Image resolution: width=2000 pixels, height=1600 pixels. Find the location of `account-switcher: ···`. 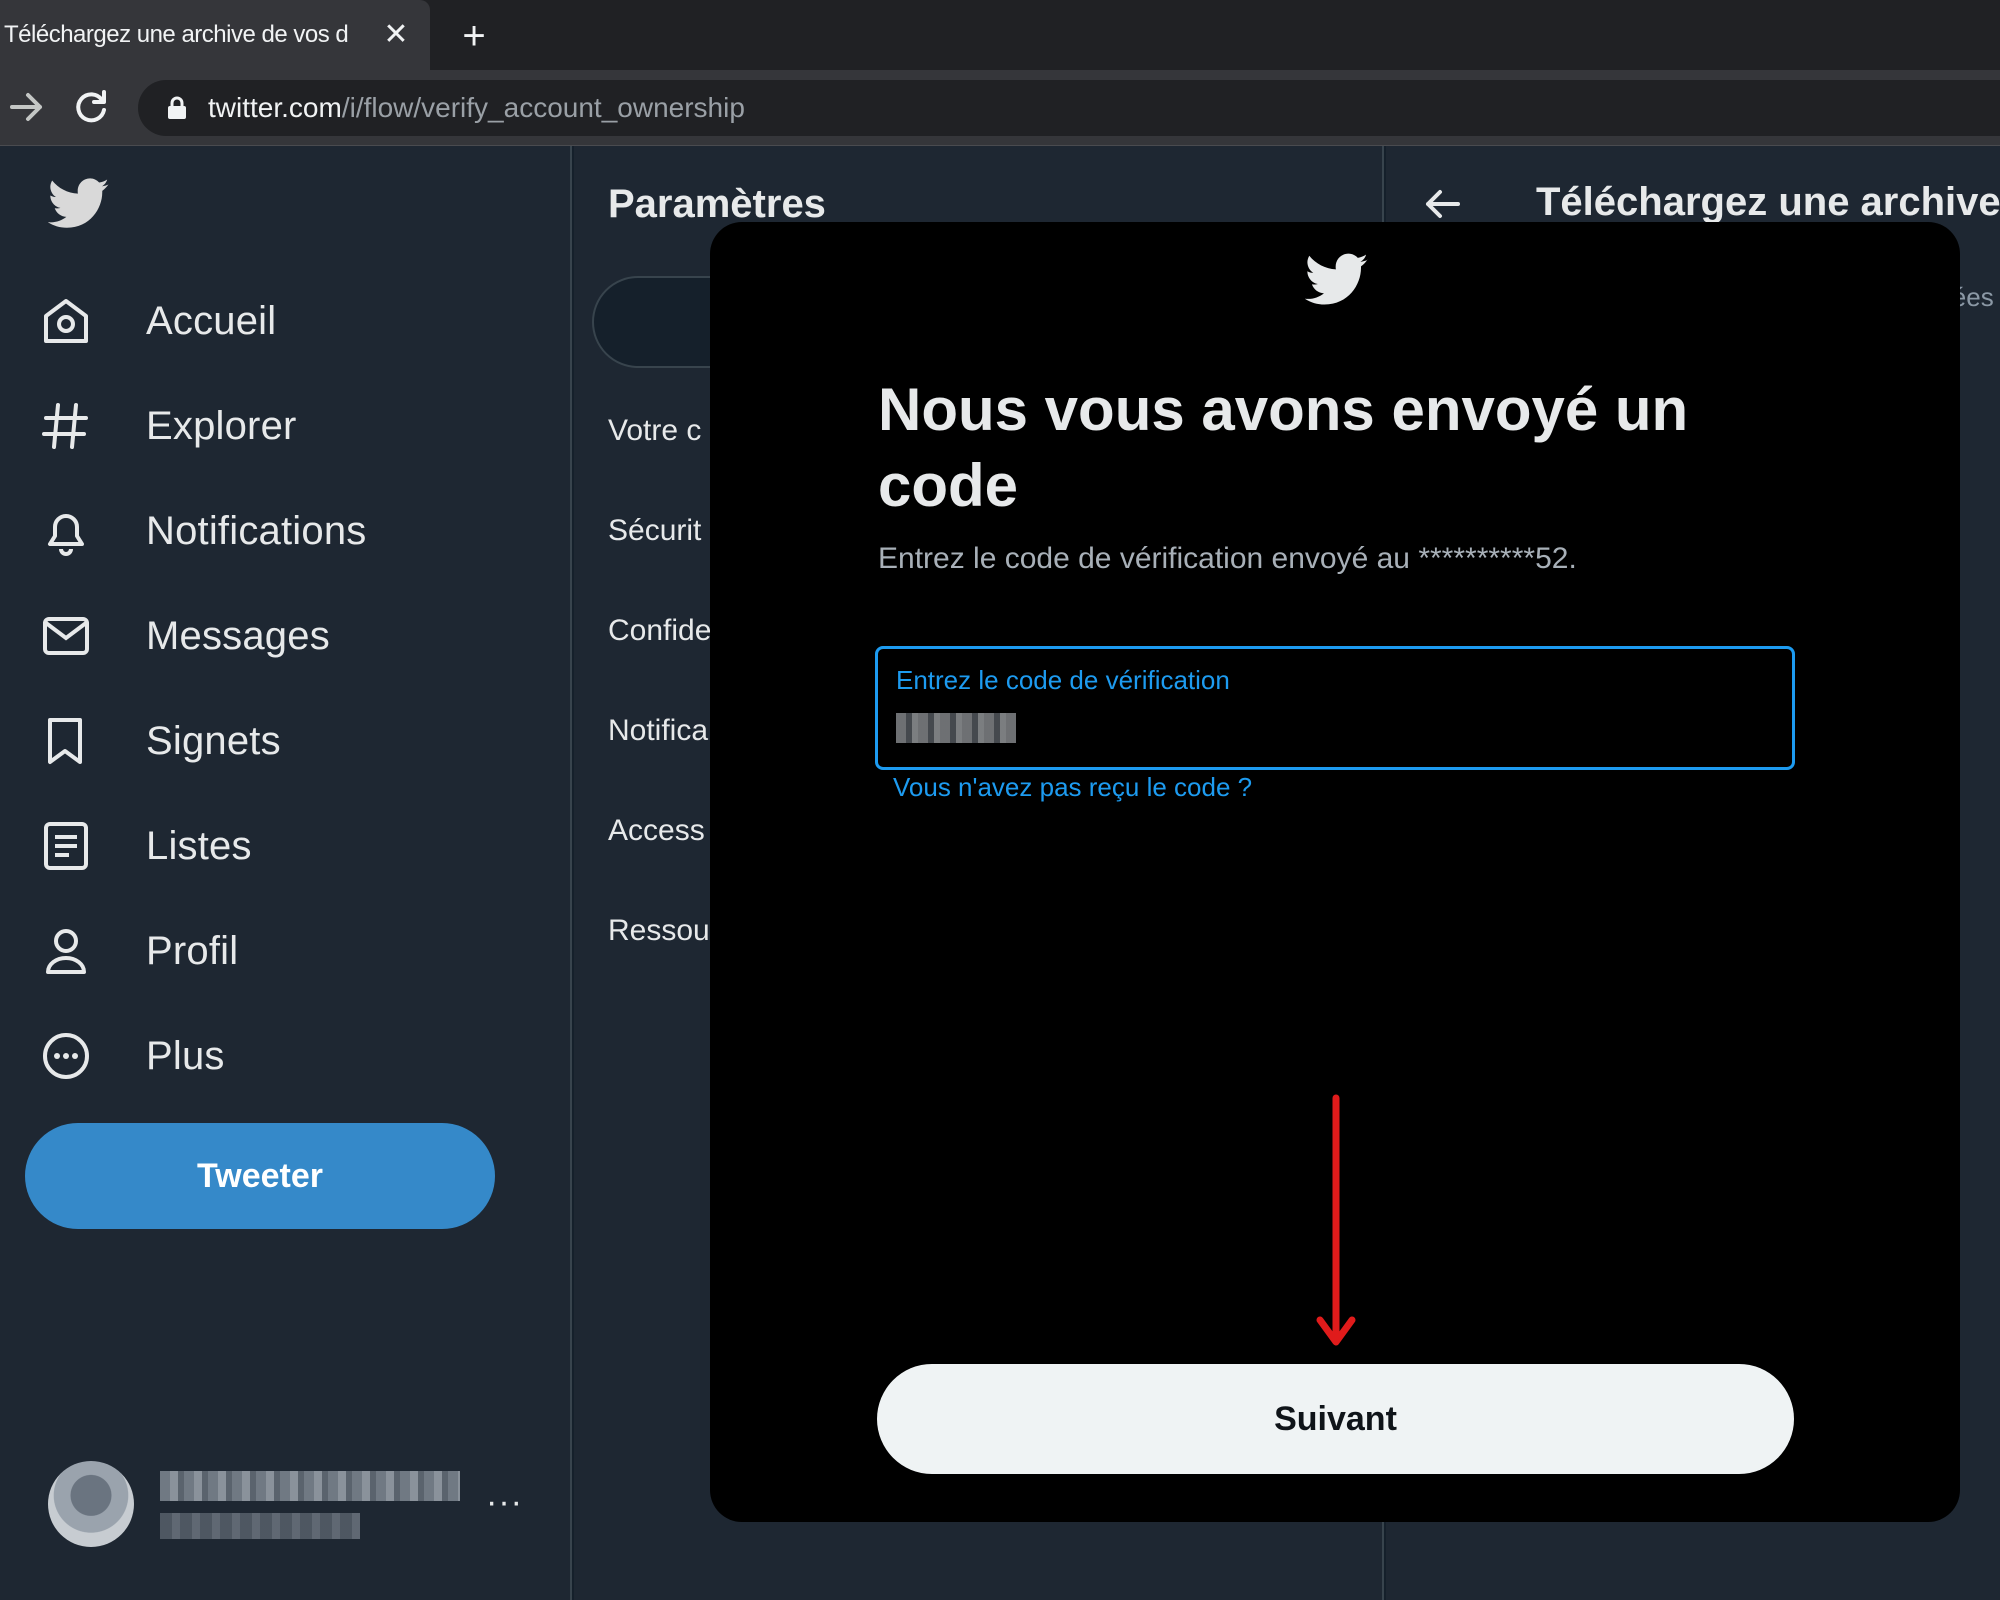

account-switcher: ··· is located at coordinates (288, 1506).